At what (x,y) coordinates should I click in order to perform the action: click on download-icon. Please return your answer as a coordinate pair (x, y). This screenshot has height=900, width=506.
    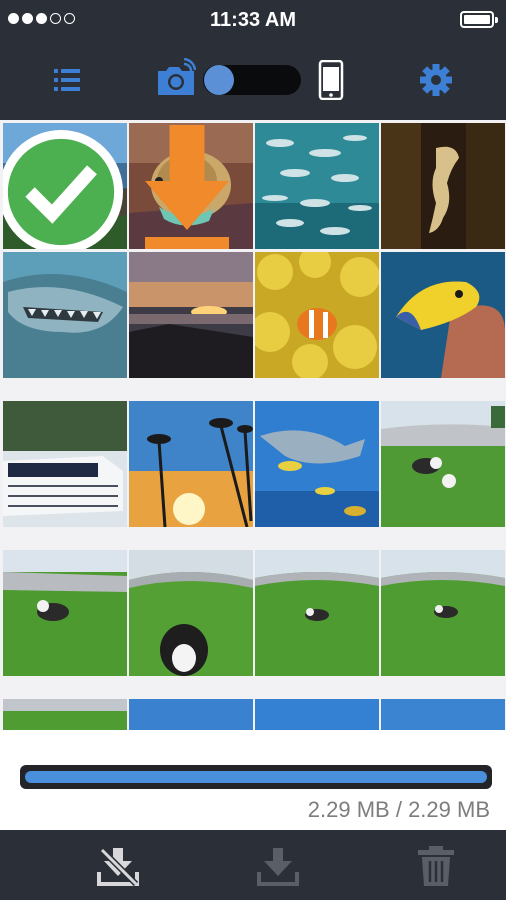
    Looking at the image, I should click on (278, 867).